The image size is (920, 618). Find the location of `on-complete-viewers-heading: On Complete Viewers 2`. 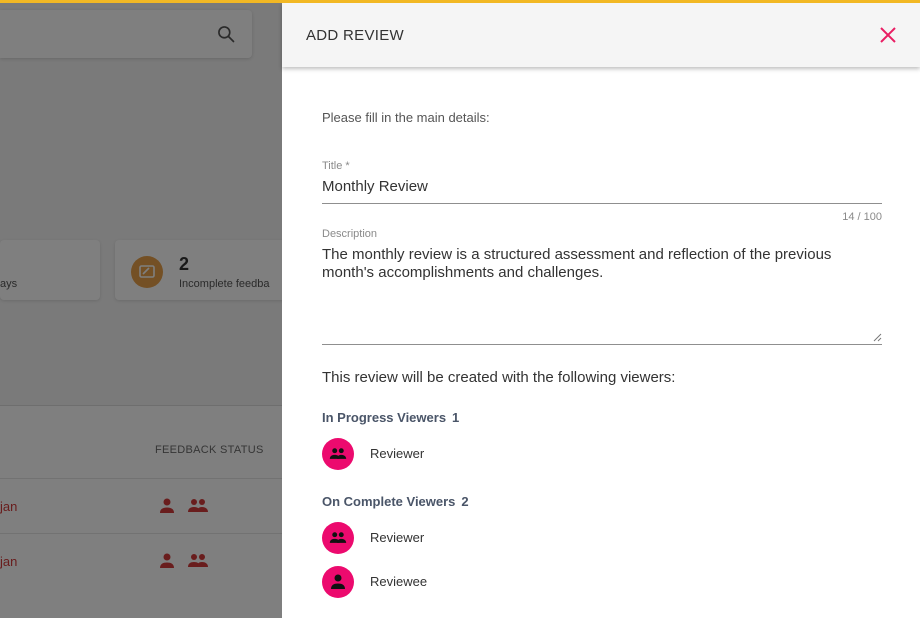

on-complete-viewers-heading: On Complete Viewers 2 is located at coordinates (395, 501).